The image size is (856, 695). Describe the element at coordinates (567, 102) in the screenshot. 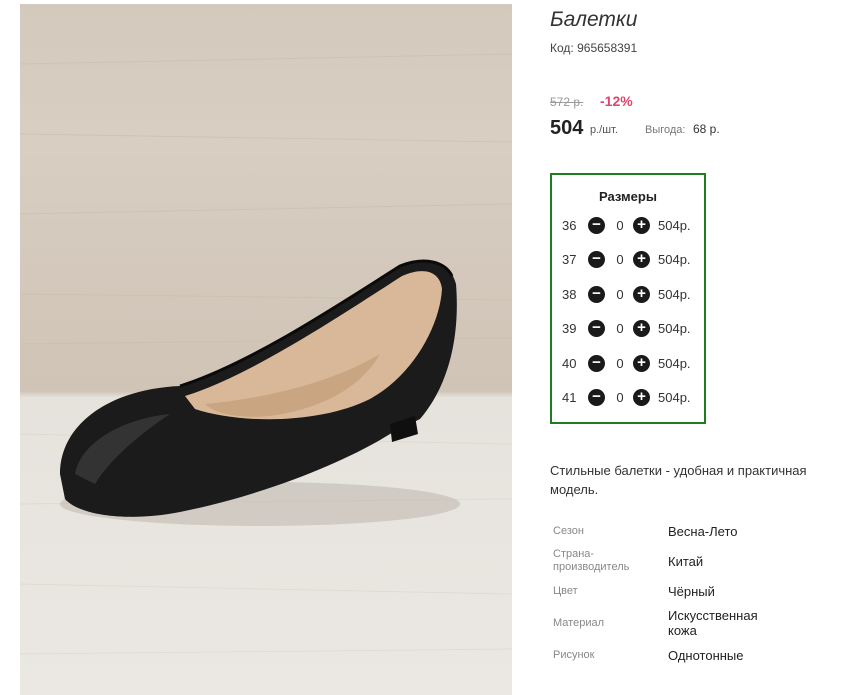

I see `old-price: 572 р.` at that location.